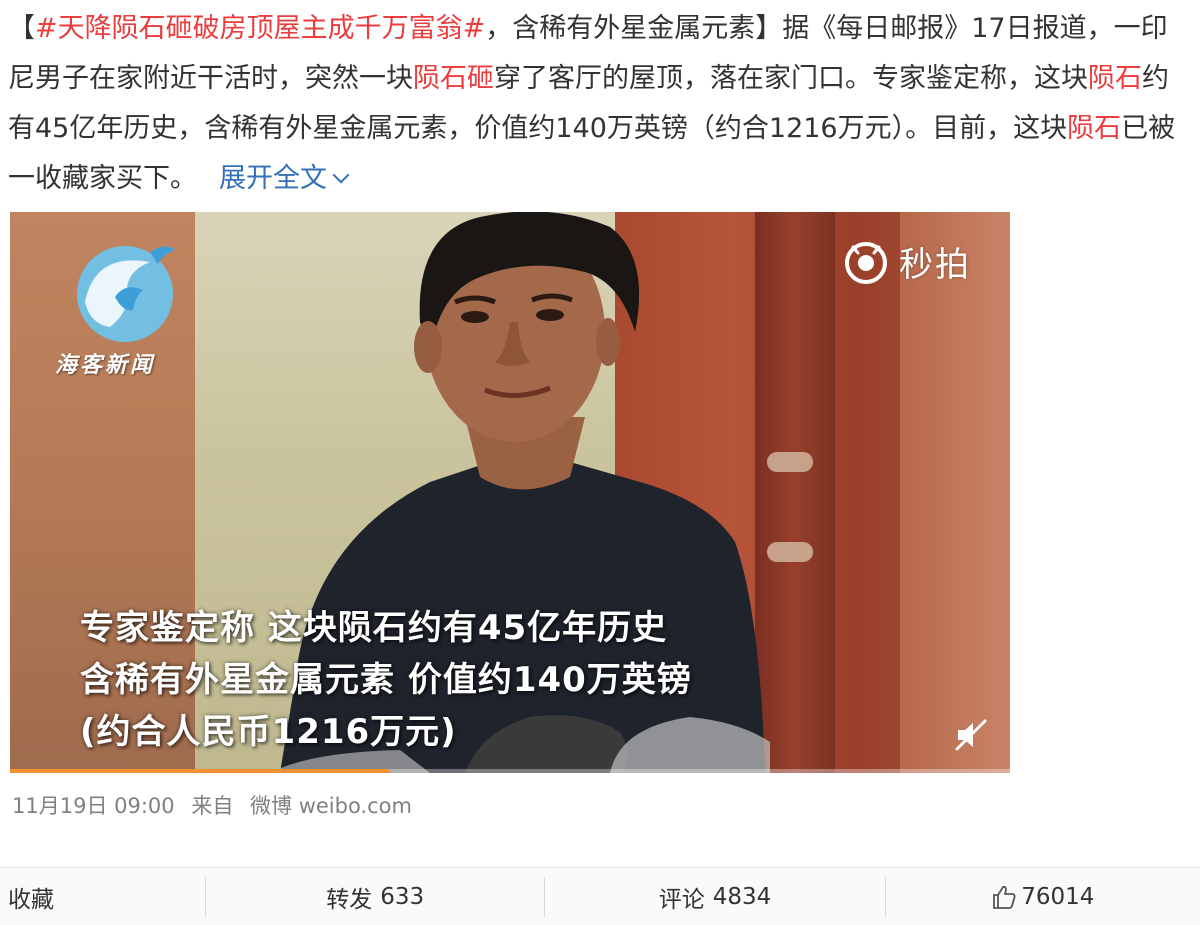 Image resolution: width=1200 pixels, height=925 pixels. What do you see at coordinates (105, 365) in the screenshot?
I see `haike-logo-text: 海客新闻` at bounding box center [105, 365].